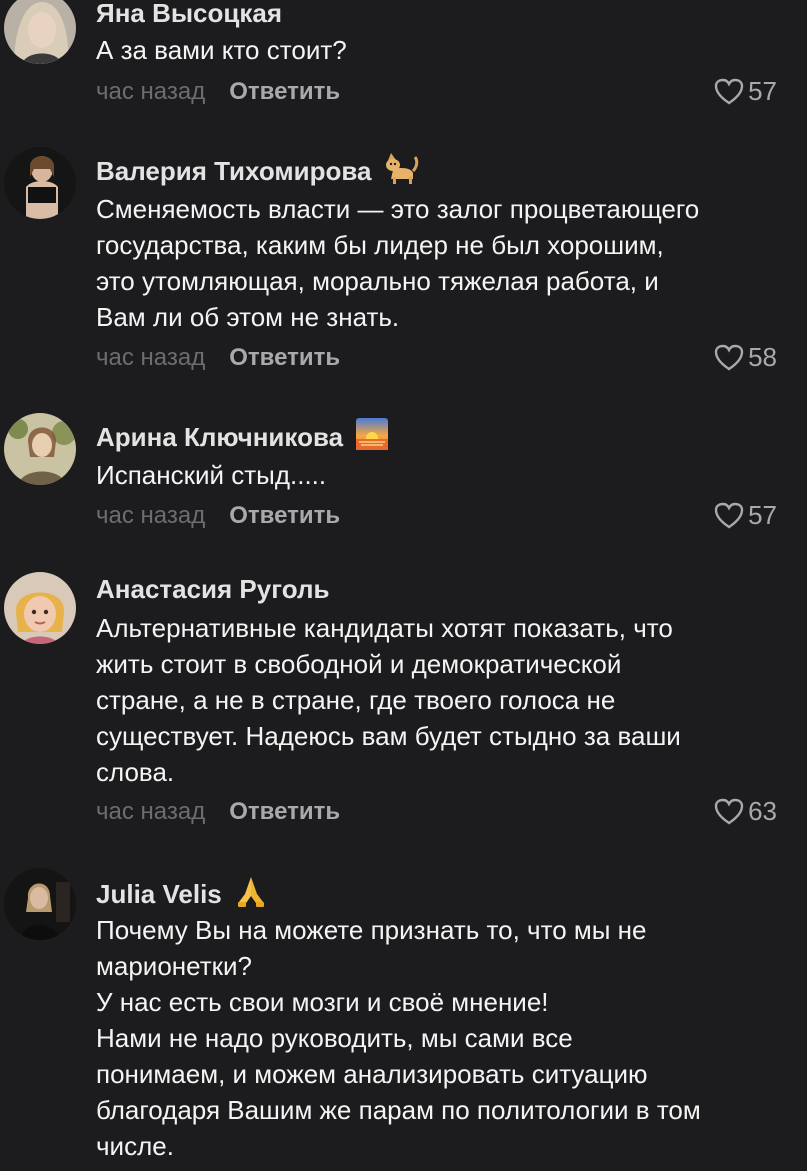 This screenshot has height=1171, width=807. I want to click on comment-text-line: марионетки?, so click(174, 966).